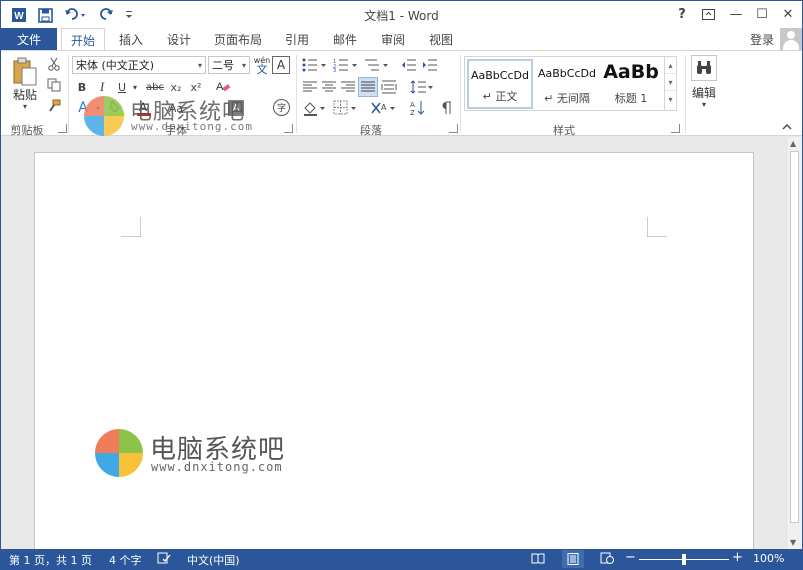 This screenshot has width=803, height=570. Describe the element at coordinates (131, 39) in the screenshot. I see `tab-insert: 插入` at that location.